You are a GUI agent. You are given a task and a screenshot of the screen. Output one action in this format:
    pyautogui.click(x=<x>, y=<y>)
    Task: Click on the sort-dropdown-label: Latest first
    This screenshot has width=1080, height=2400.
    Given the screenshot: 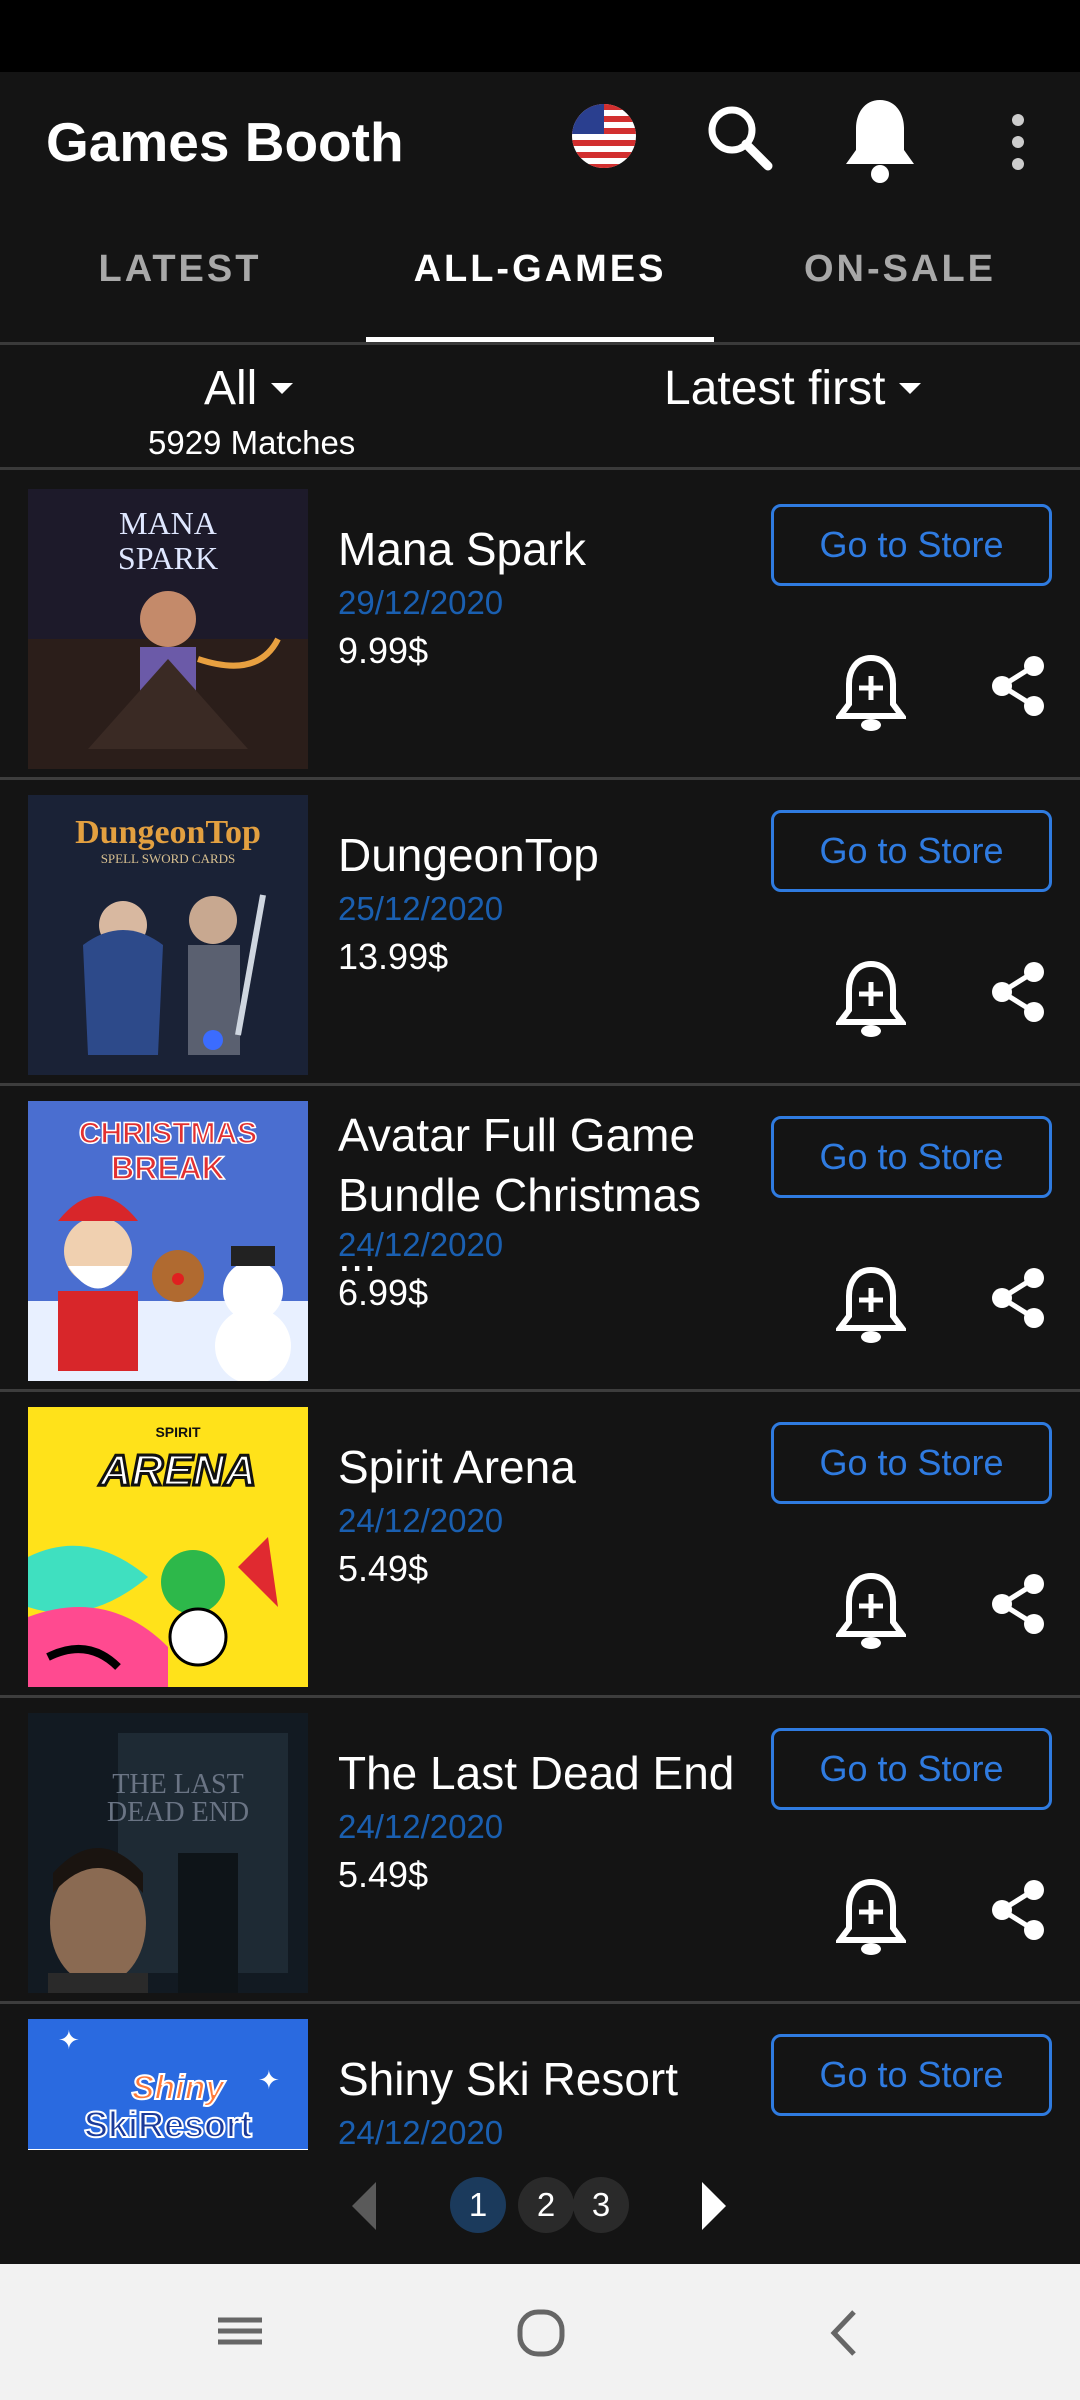 What is the action you would take?
    pyautogui.click(x=775, y=388)
    